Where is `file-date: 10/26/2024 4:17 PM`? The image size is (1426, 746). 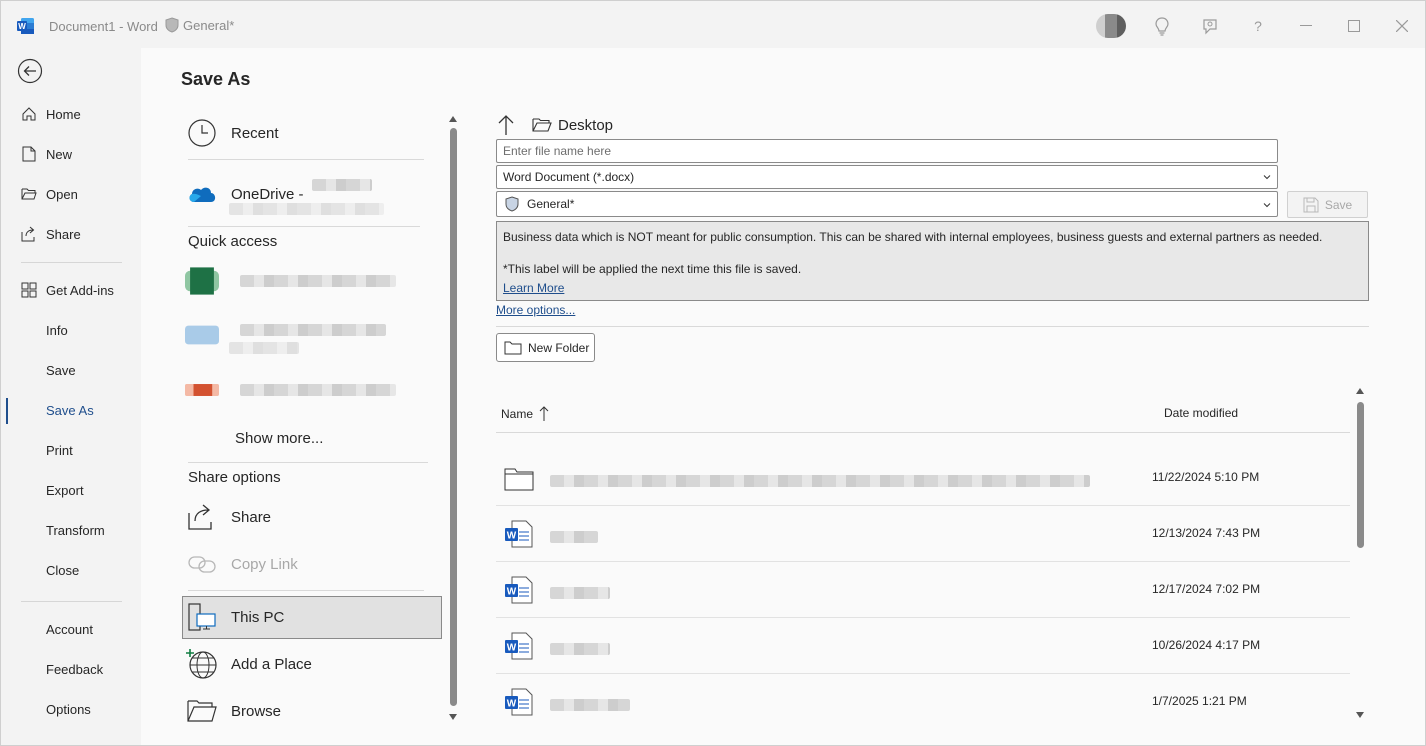
file-date: 10/26/2024 4:17 PM is located at coordinates (1206, 645).